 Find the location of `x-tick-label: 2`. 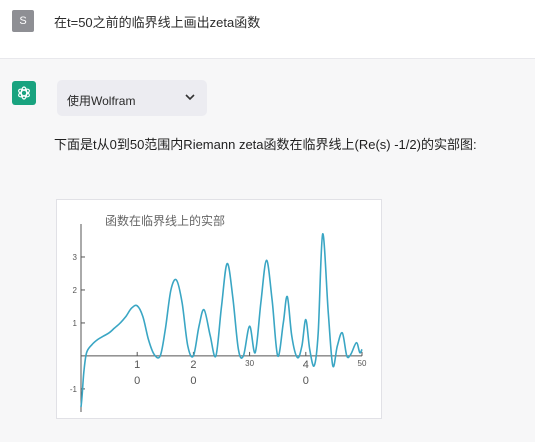

x-tick-label: 2 is located at coordinates (193, 365).